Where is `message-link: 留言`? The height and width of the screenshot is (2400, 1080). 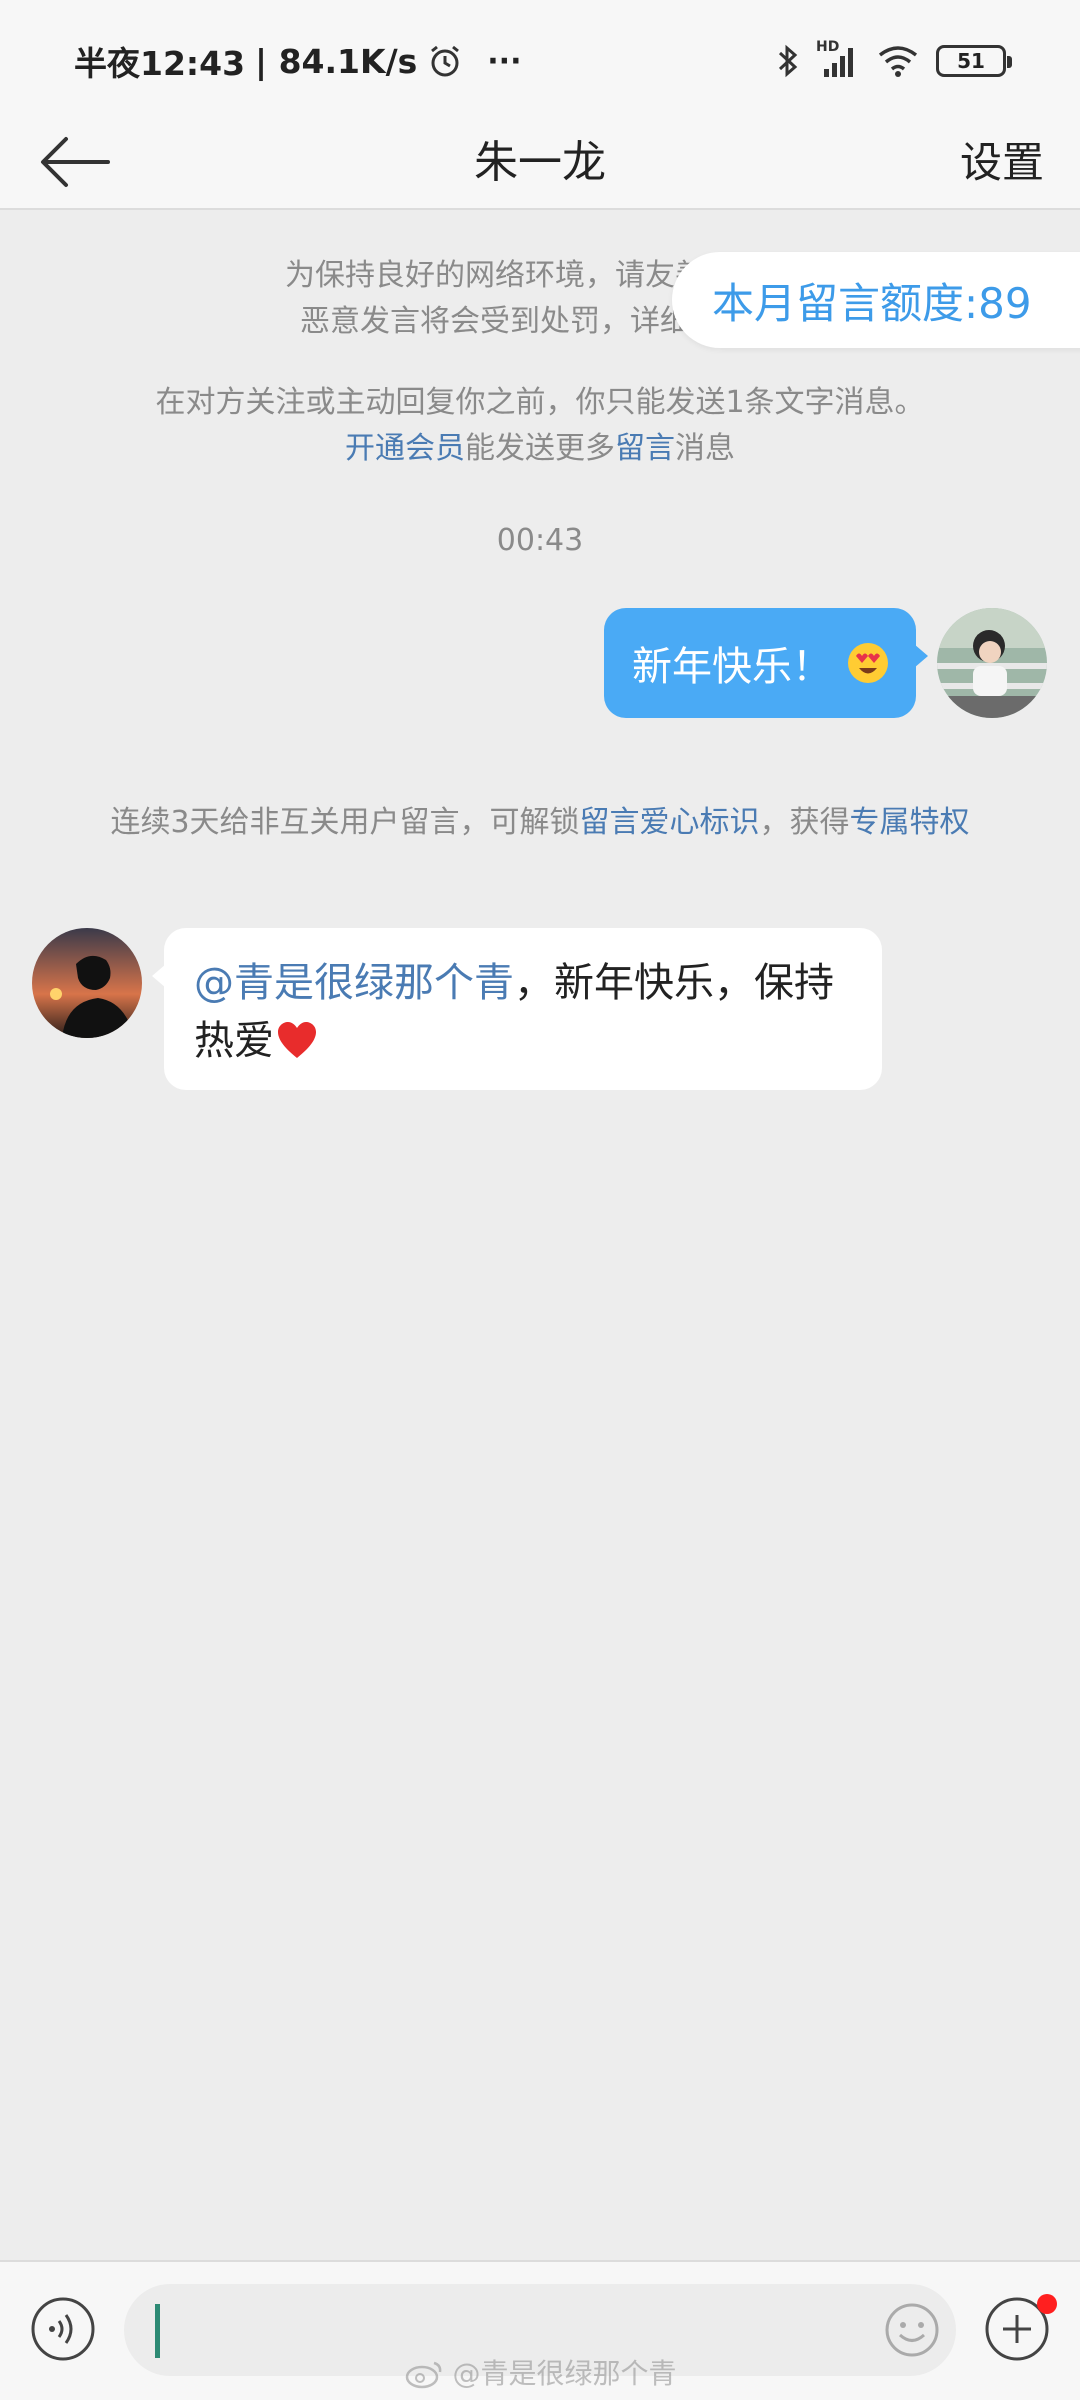
message-link: 留言 is located at coordinates (645, 448).